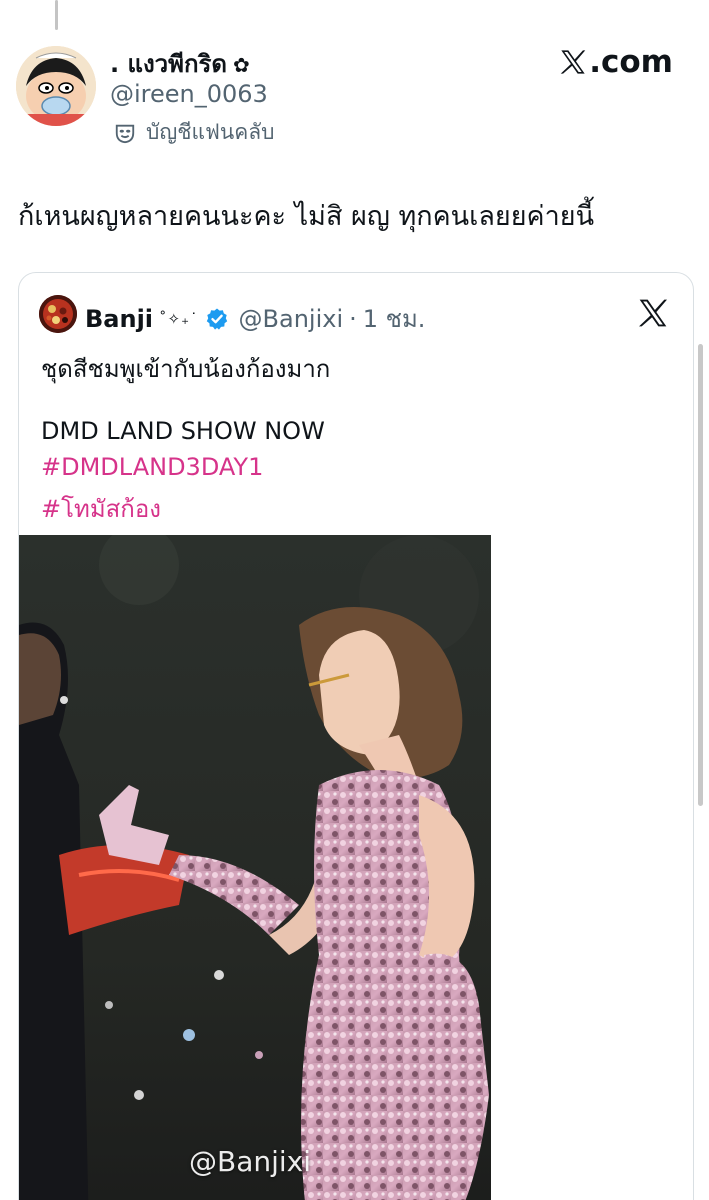 This screenshot has width=709, height=1200. What do you see at coordinates (216, 319) in the screenshot?
I see `verified-badge-icon` at bounding box center [216, 319].